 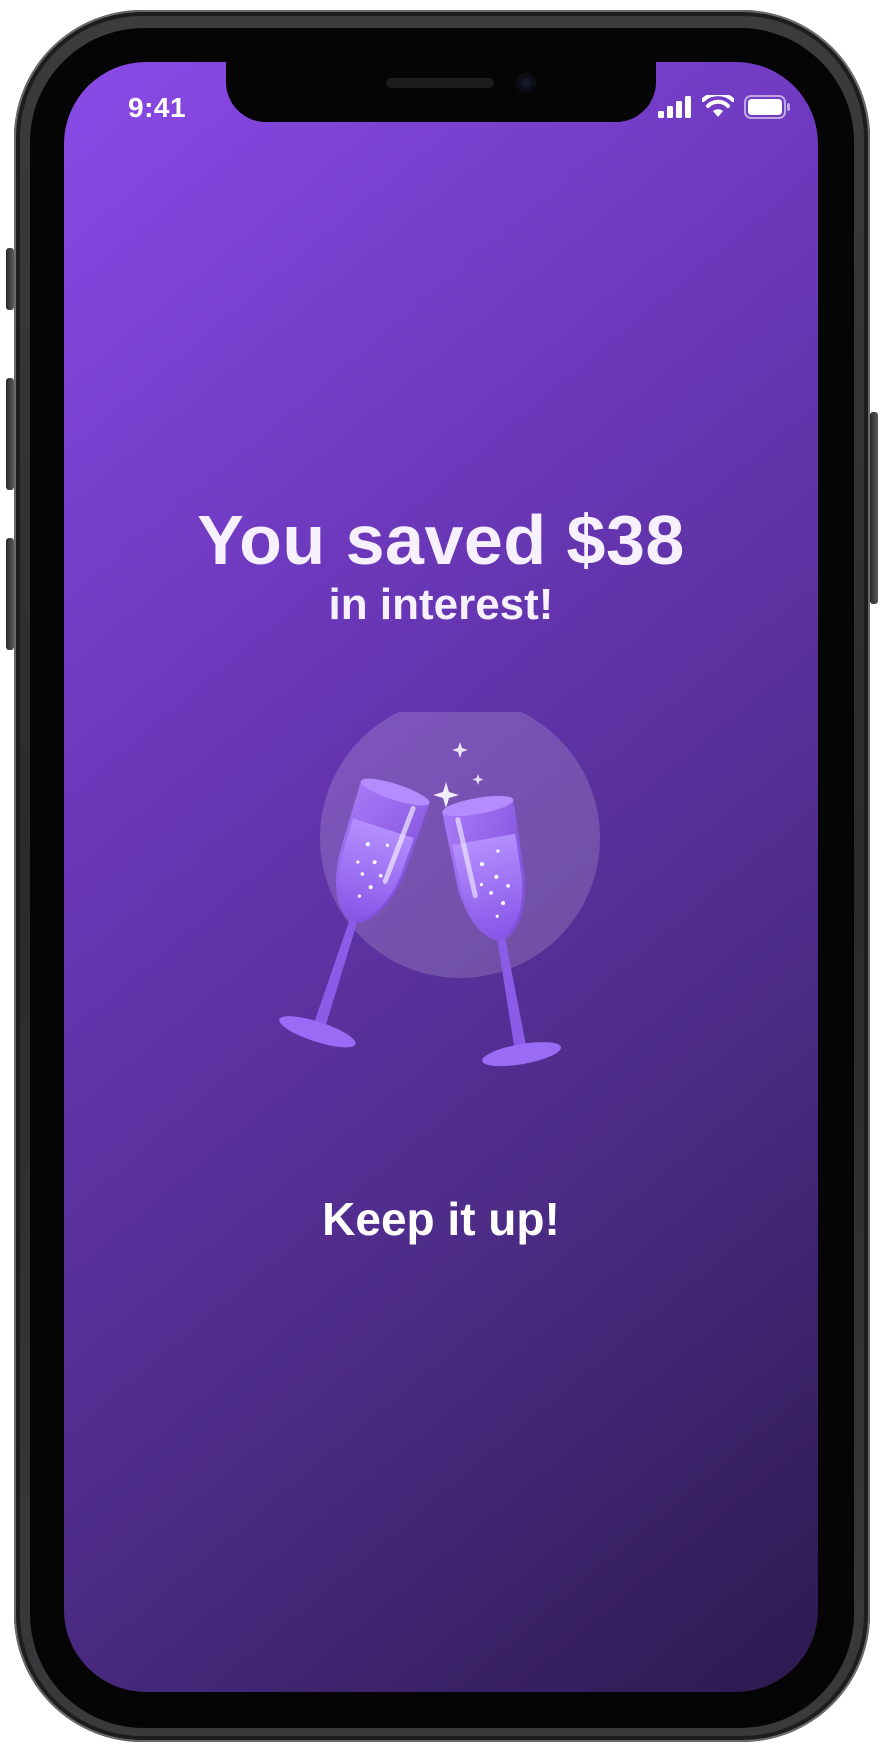 What do you see at coordinates (767, 109) in the screenshot?
I see `battery-icon` at bounding box center [767, 109].